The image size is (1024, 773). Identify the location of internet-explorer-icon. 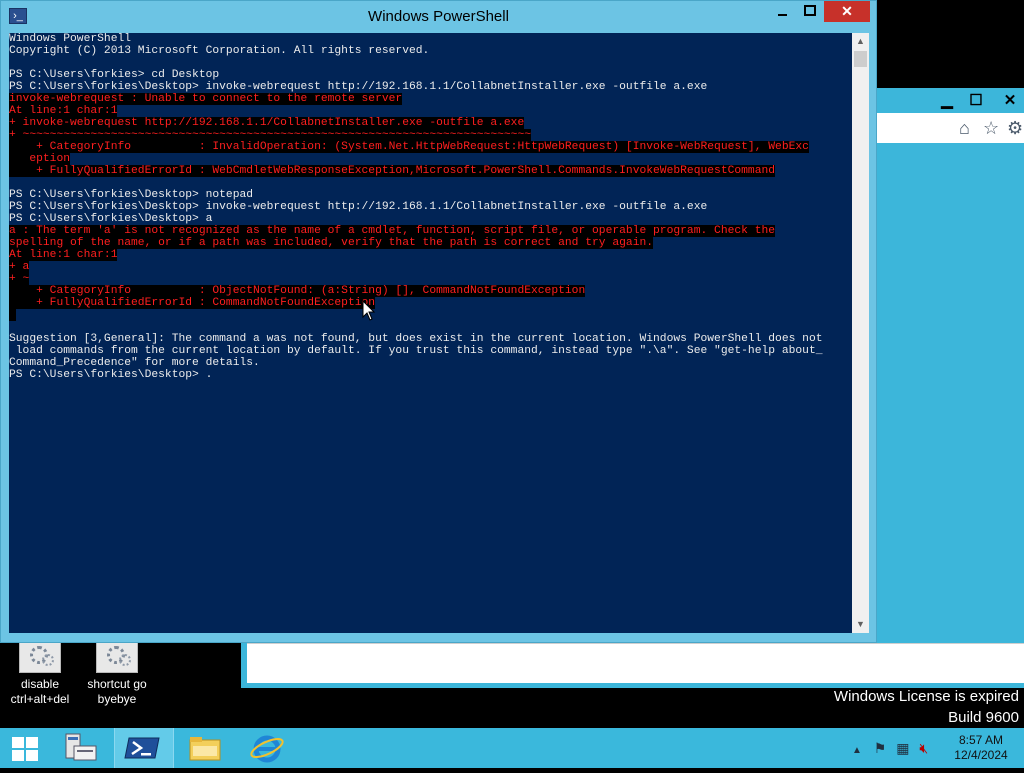
(267, 749).